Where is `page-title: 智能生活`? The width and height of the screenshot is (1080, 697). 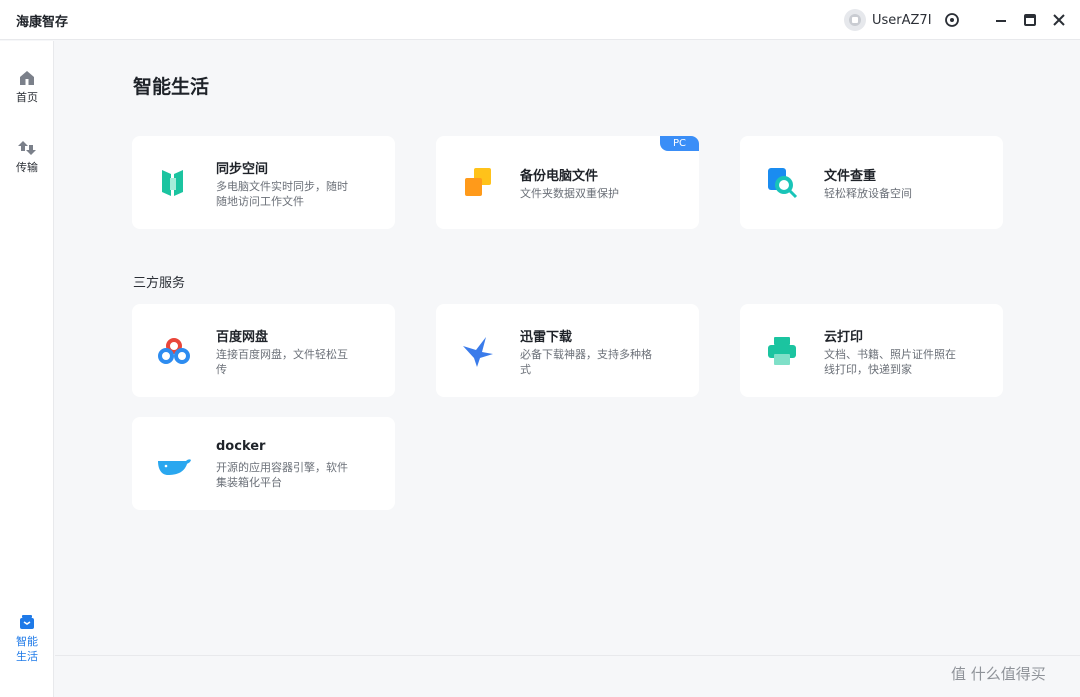 page-title: 智能生活 is located at coordinates (171, 87).